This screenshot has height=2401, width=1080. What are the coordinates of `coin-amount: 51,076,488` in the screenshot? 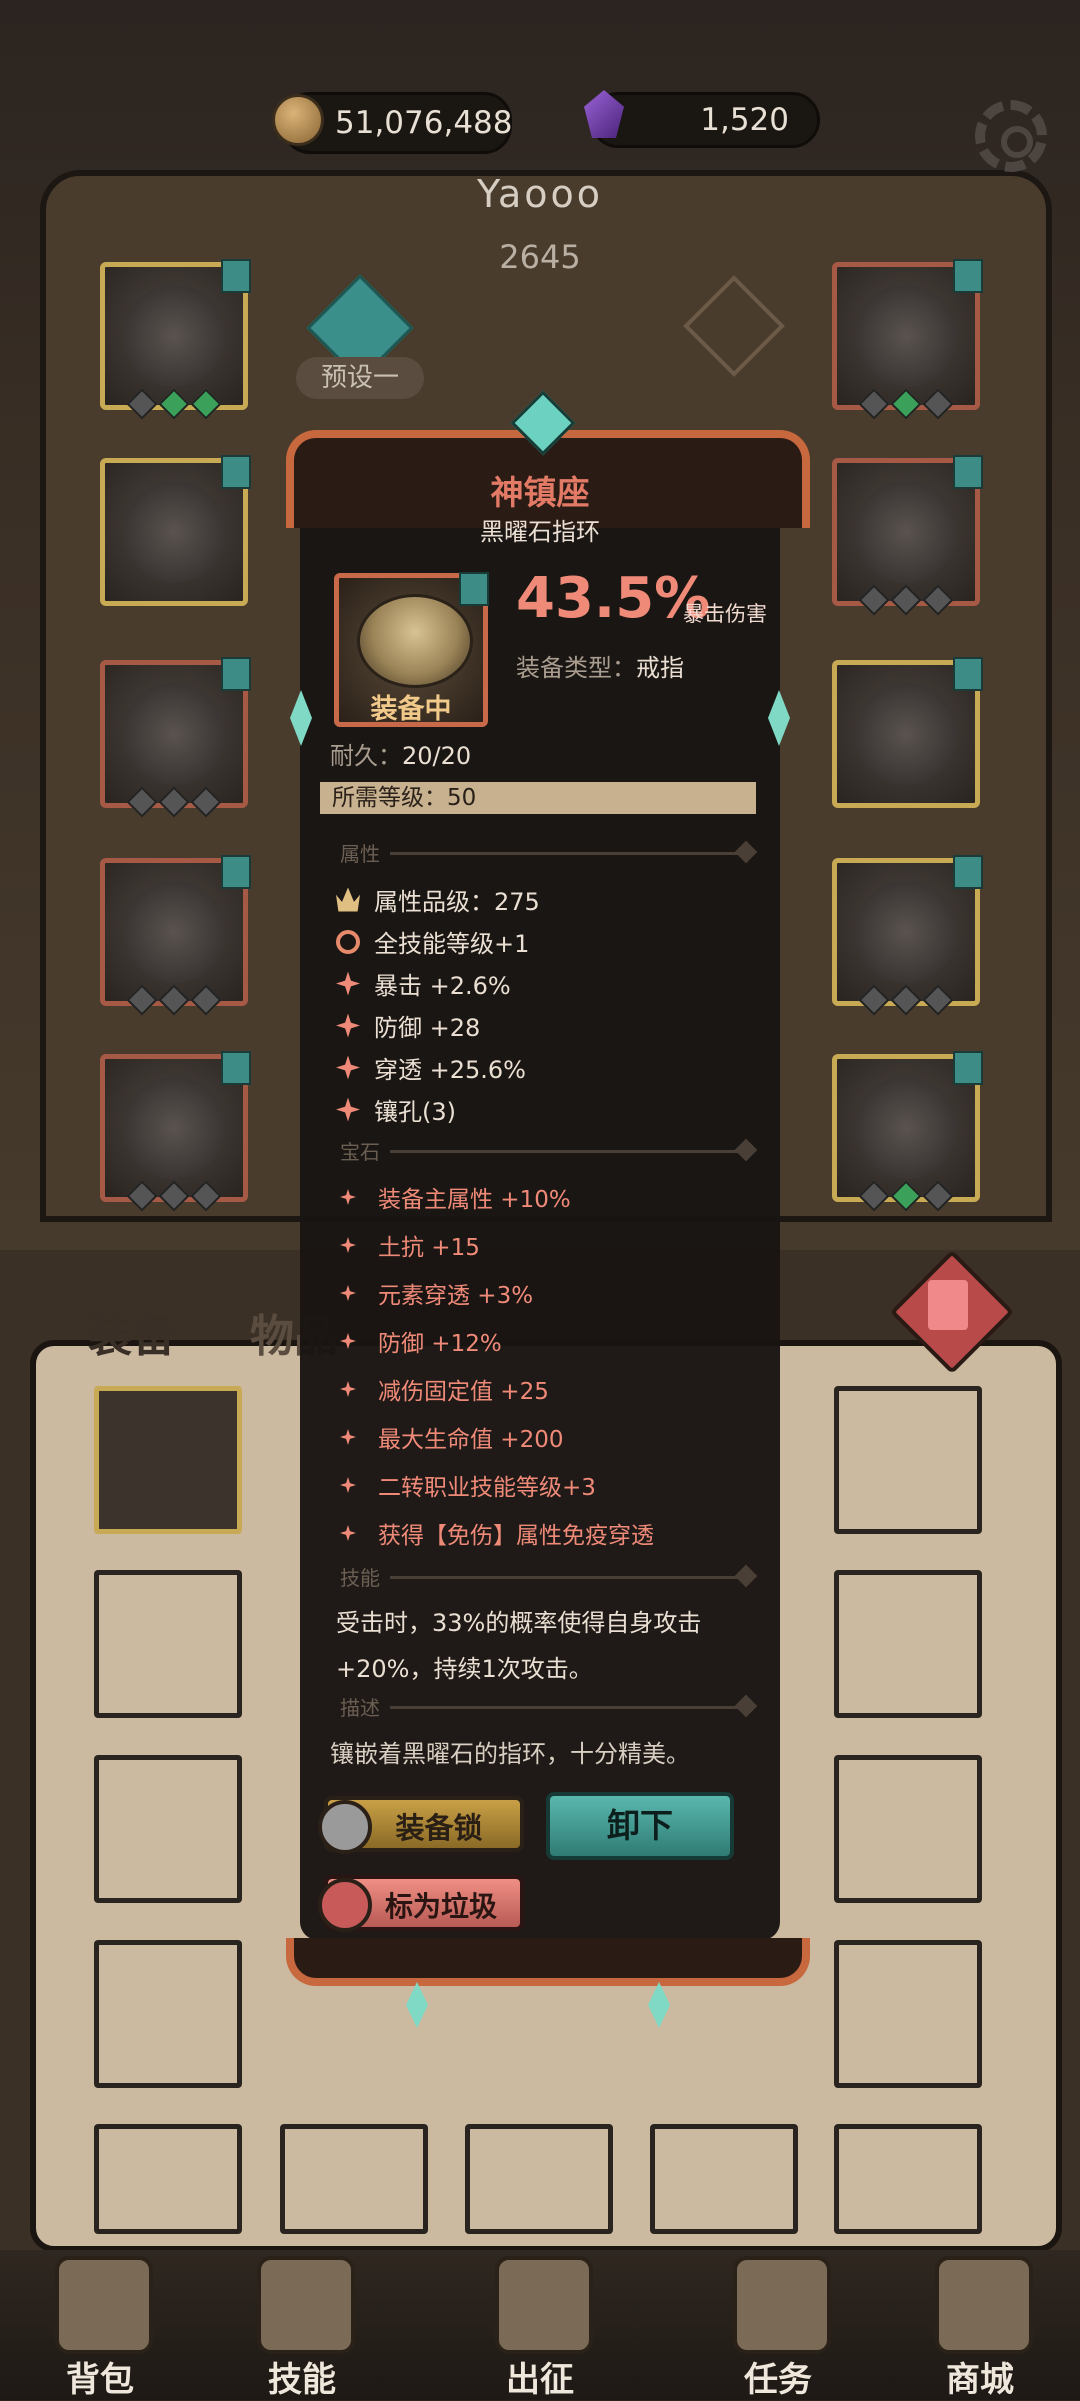 It's located at (424, 123).